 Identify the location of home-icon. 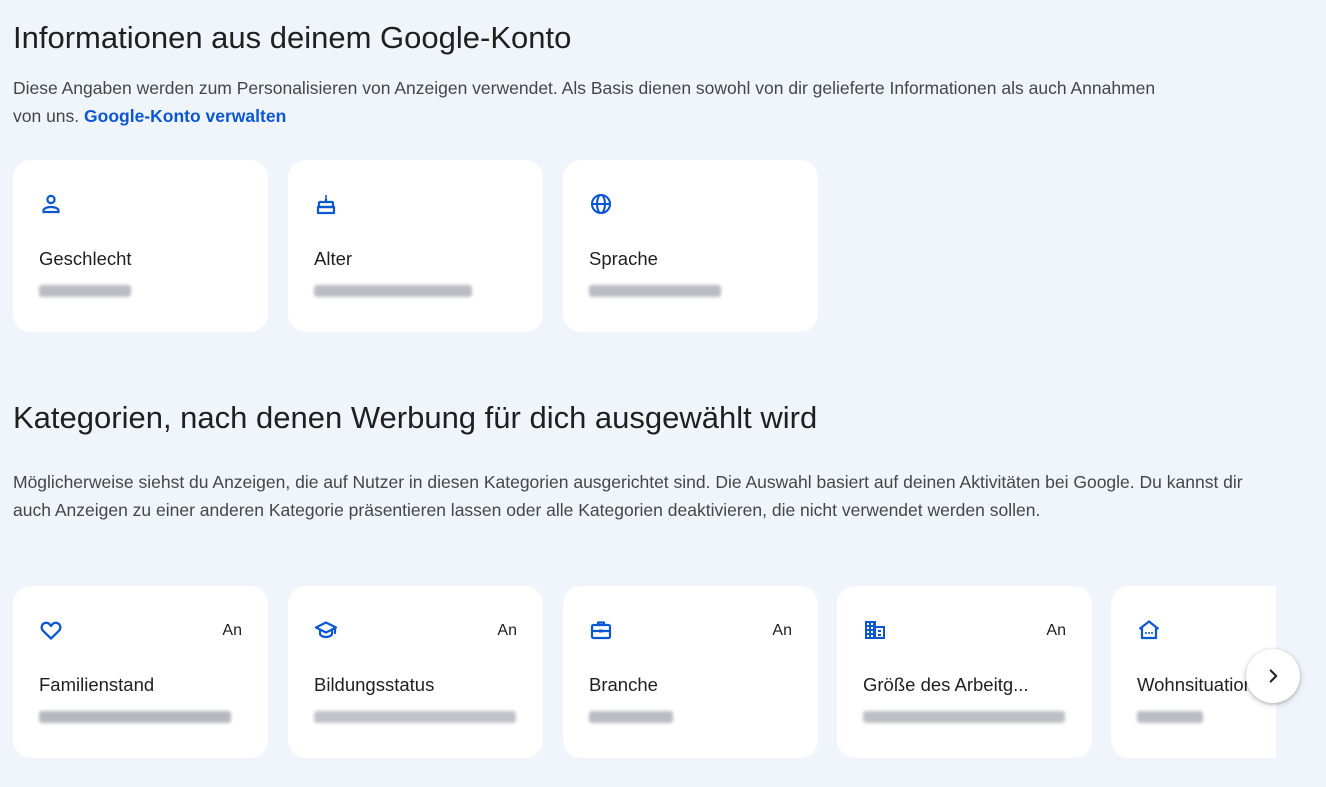
(1149, 630).